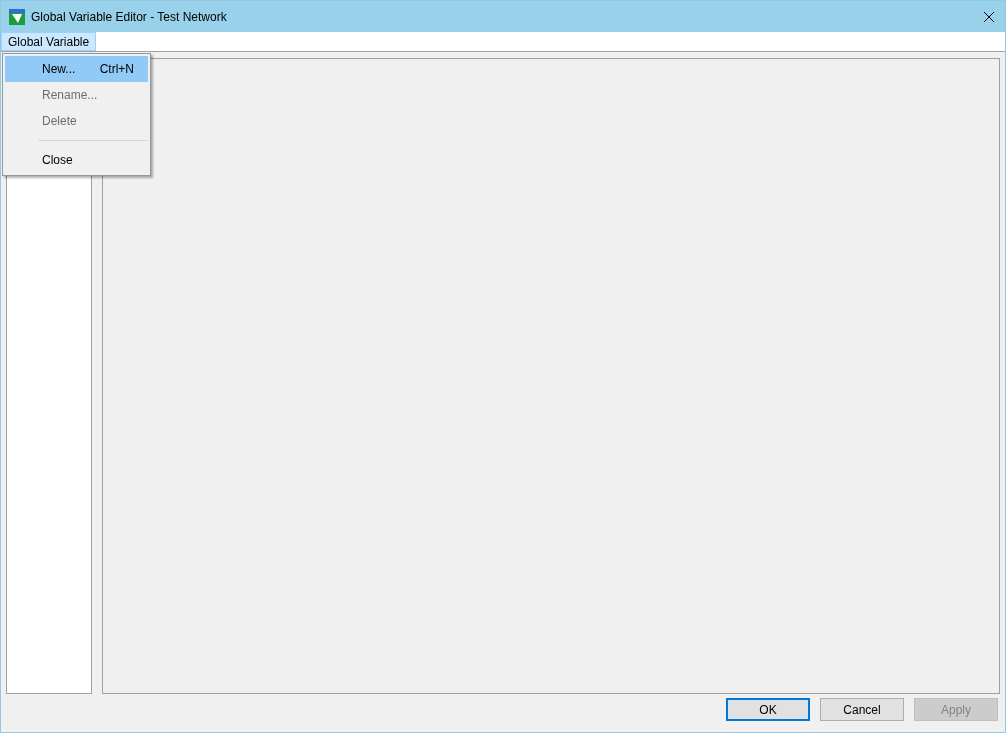  What do you see at coordinates (862, 709) in the screenshot?
I see `dialog-button: Cancel` at bounding box center [862, 709].